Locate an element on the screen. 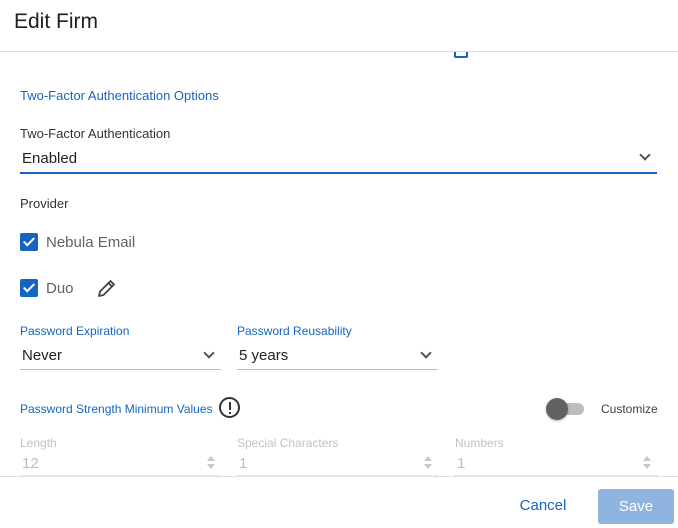  save-button: Save is located at coordinates (636, 506).